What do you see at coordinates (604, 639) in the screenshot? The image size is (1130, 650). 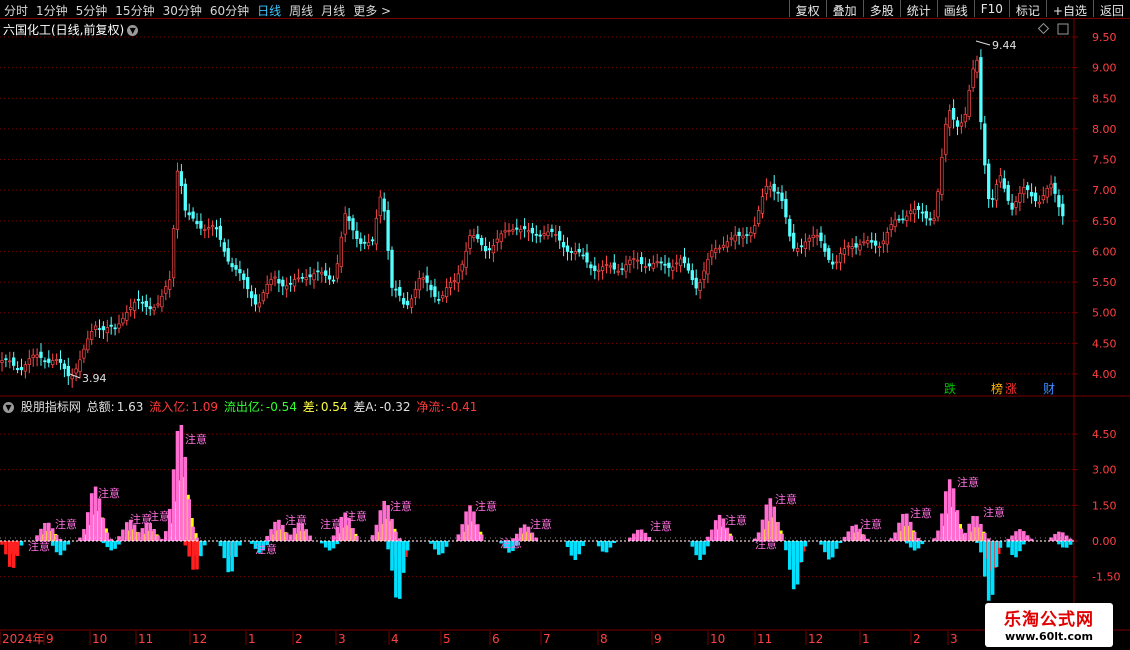 I see `time-axis-label: 8` at bounding box center [604, 639].